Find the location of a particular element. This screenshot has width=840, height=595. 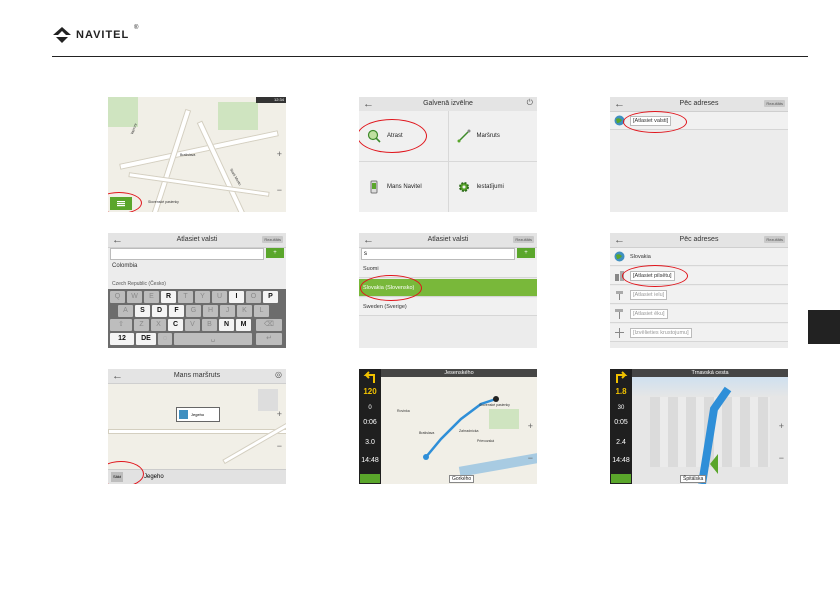

title-bar: ← Pēc adreses Rezultāts is located at coordinates (699, 240).